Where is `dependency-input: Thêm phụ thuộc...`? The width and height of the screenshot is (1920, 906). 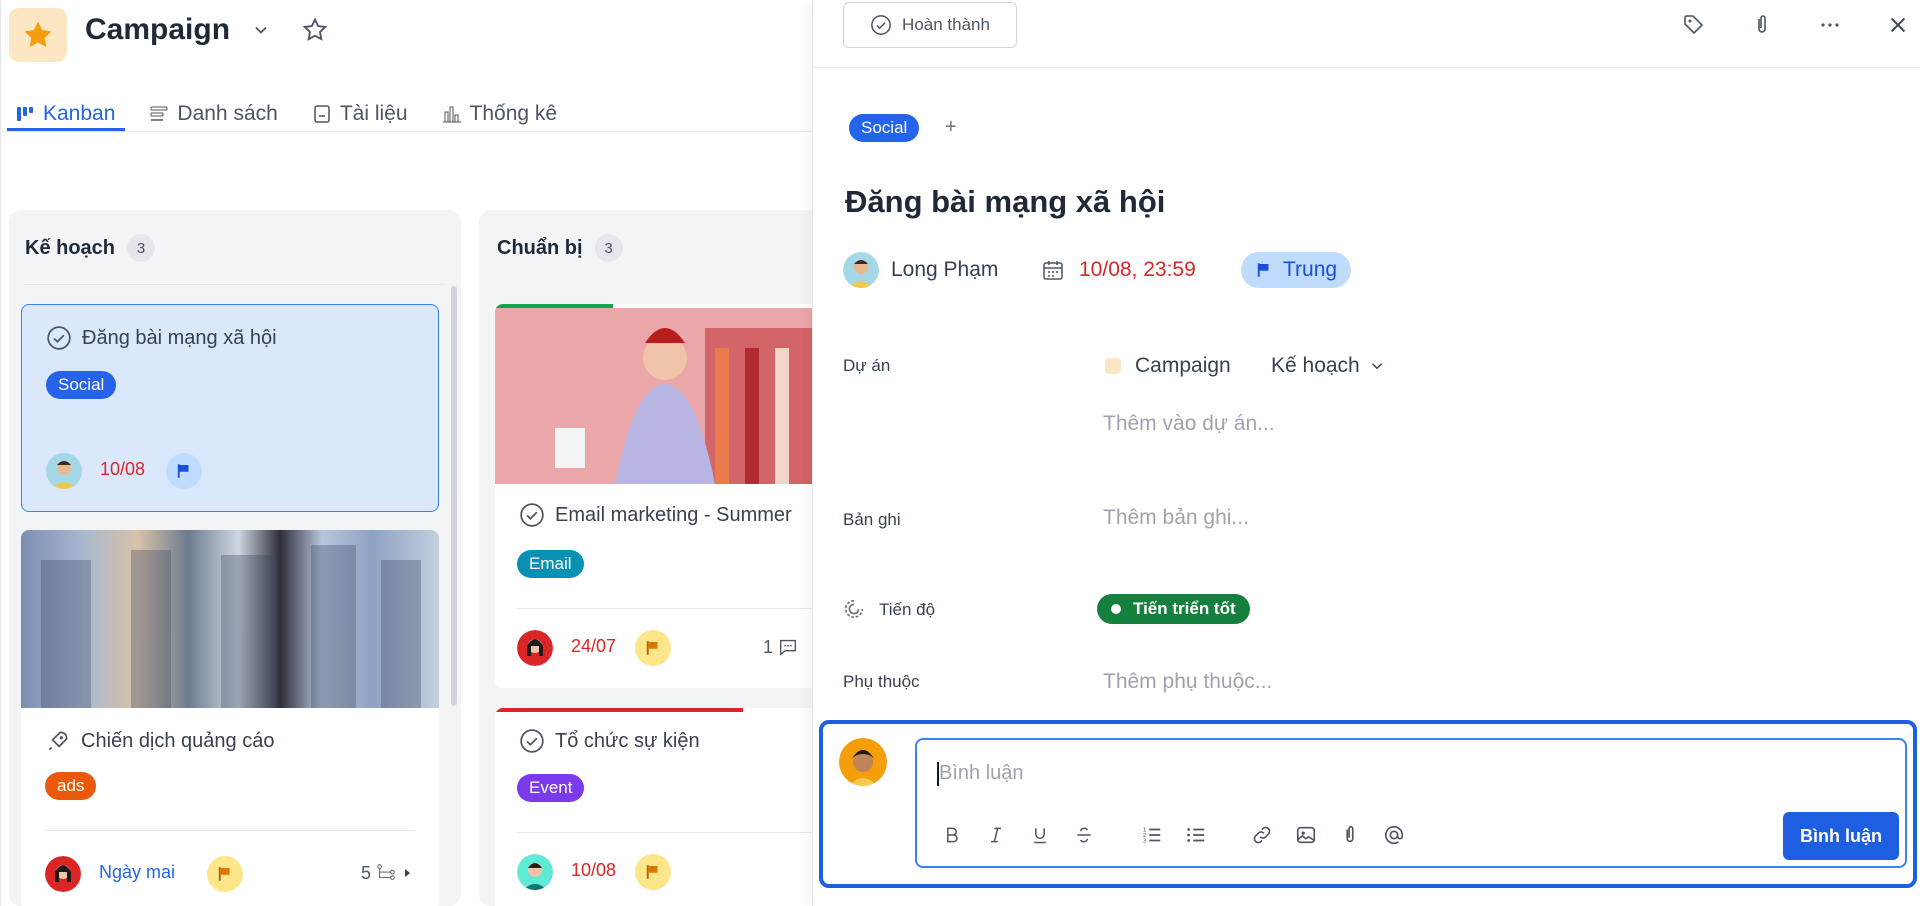
dependency-input: Thêm phụ thuộc... is located at coordinates (1187, 682).